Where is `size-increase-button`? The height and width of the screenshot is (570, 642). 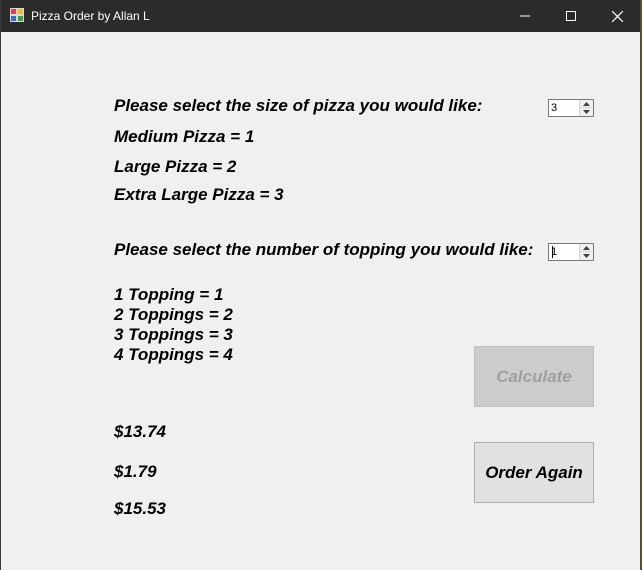
size-increase-button is located at coordinates (586, 104).